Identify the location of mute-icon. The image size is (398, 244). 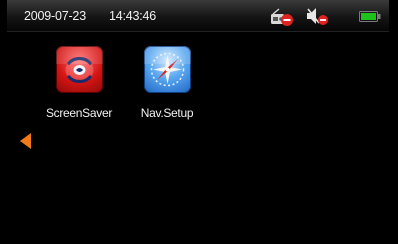
(317, 16).